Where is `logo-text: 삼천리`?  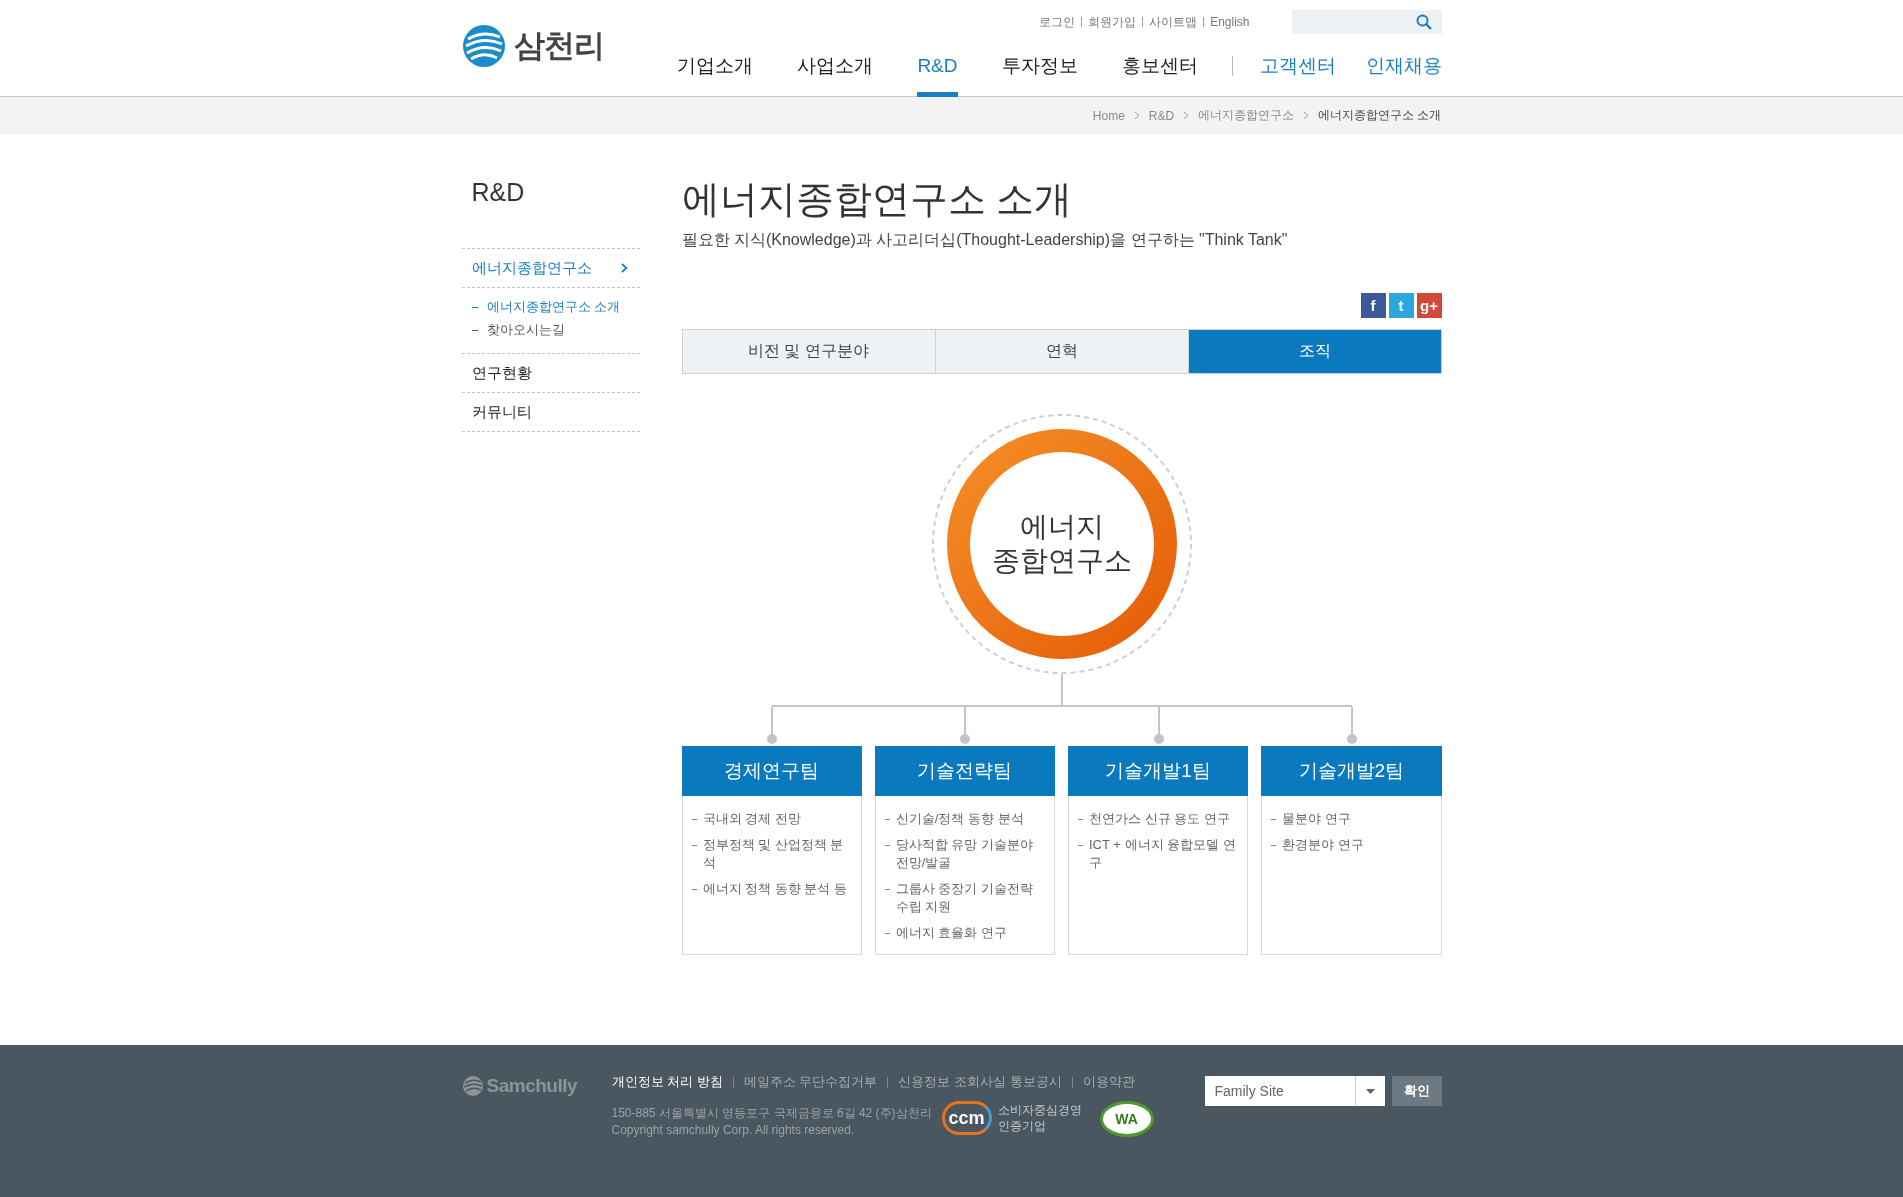
logo-text: 삼천리 is located at coordinates (558, 46).